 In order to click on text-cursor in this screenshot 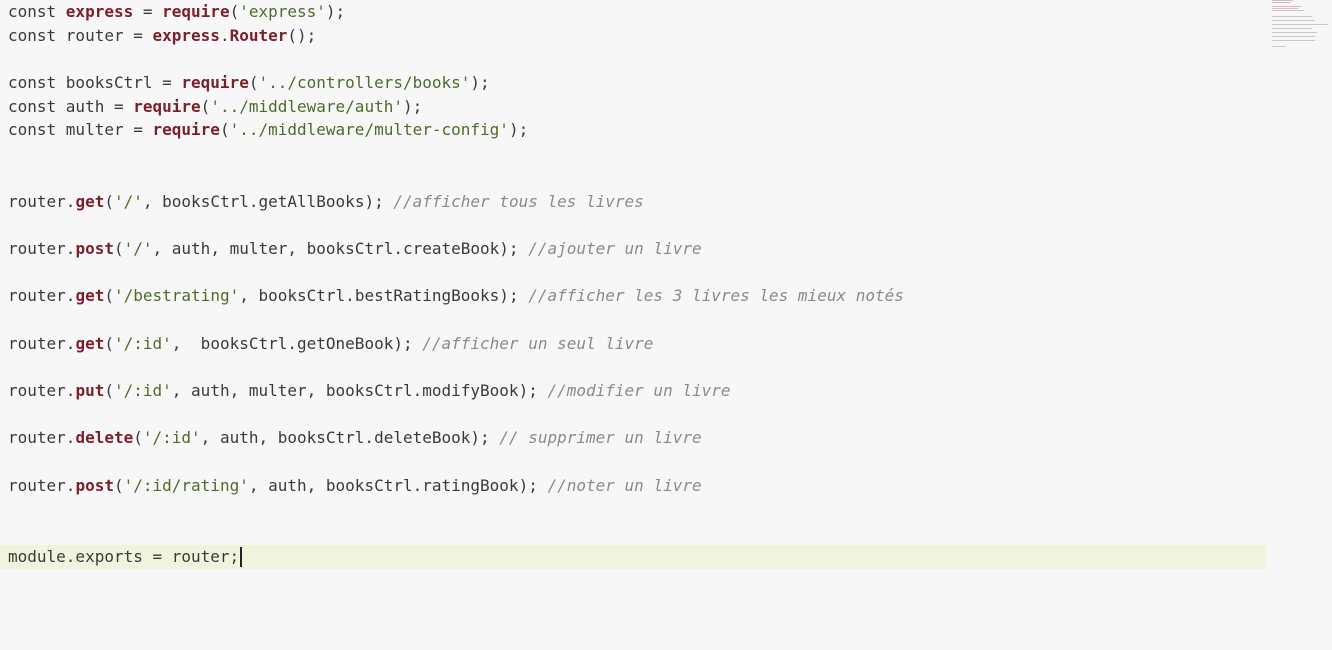, I will do `click(241, 557)`.